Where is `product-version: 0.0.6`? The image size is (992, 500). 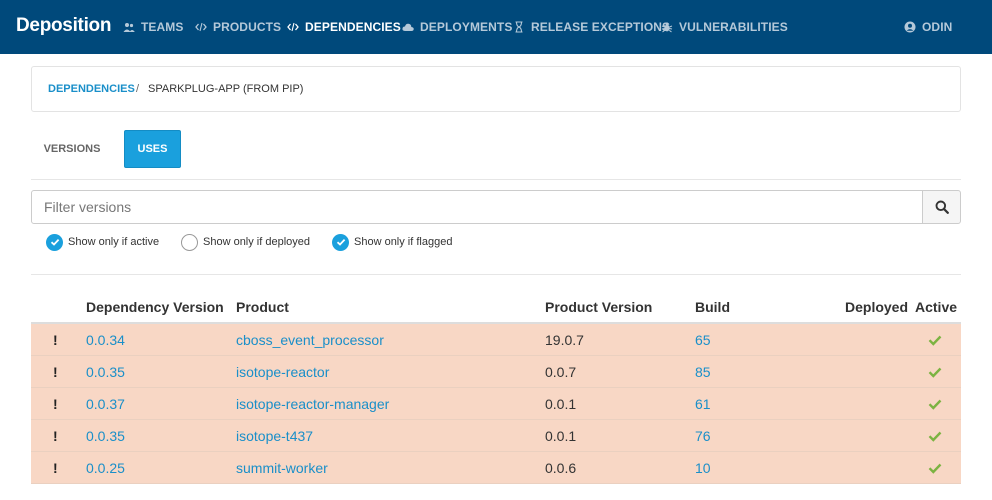 product-version: 0.0.6 is located at coordinates (561, 468).